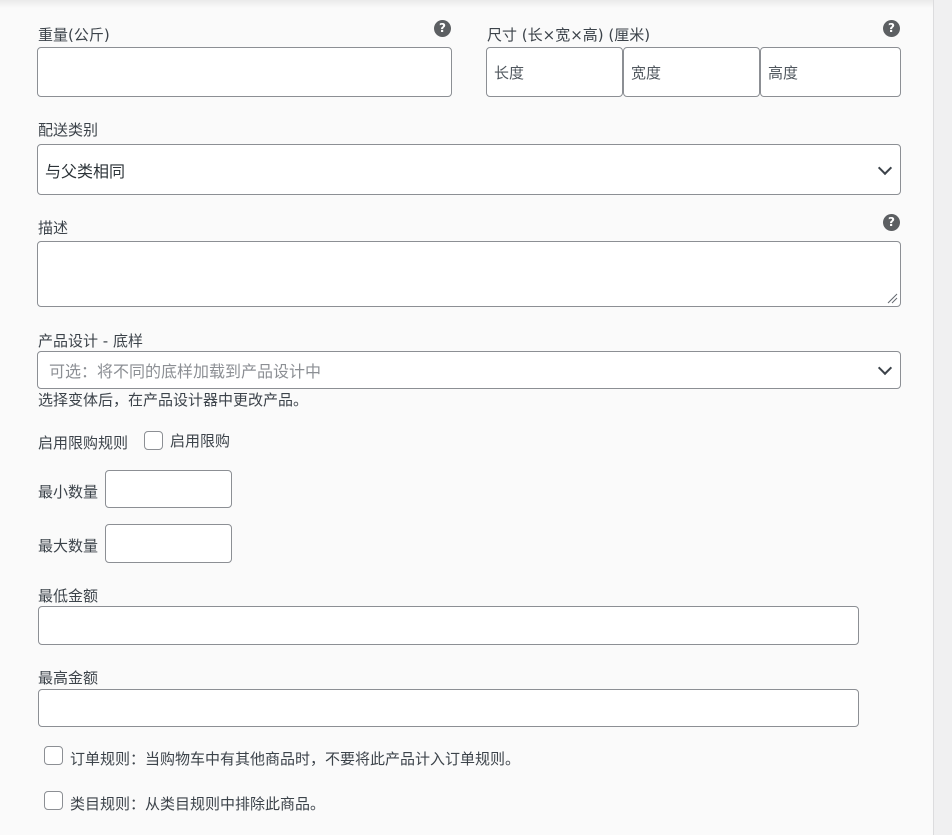 The width and height of the screenshot is (952, 835). Describe the element at coordinates (74, 35) in the screenshot. I see `weight-label: 重量(公斤)` at that location.